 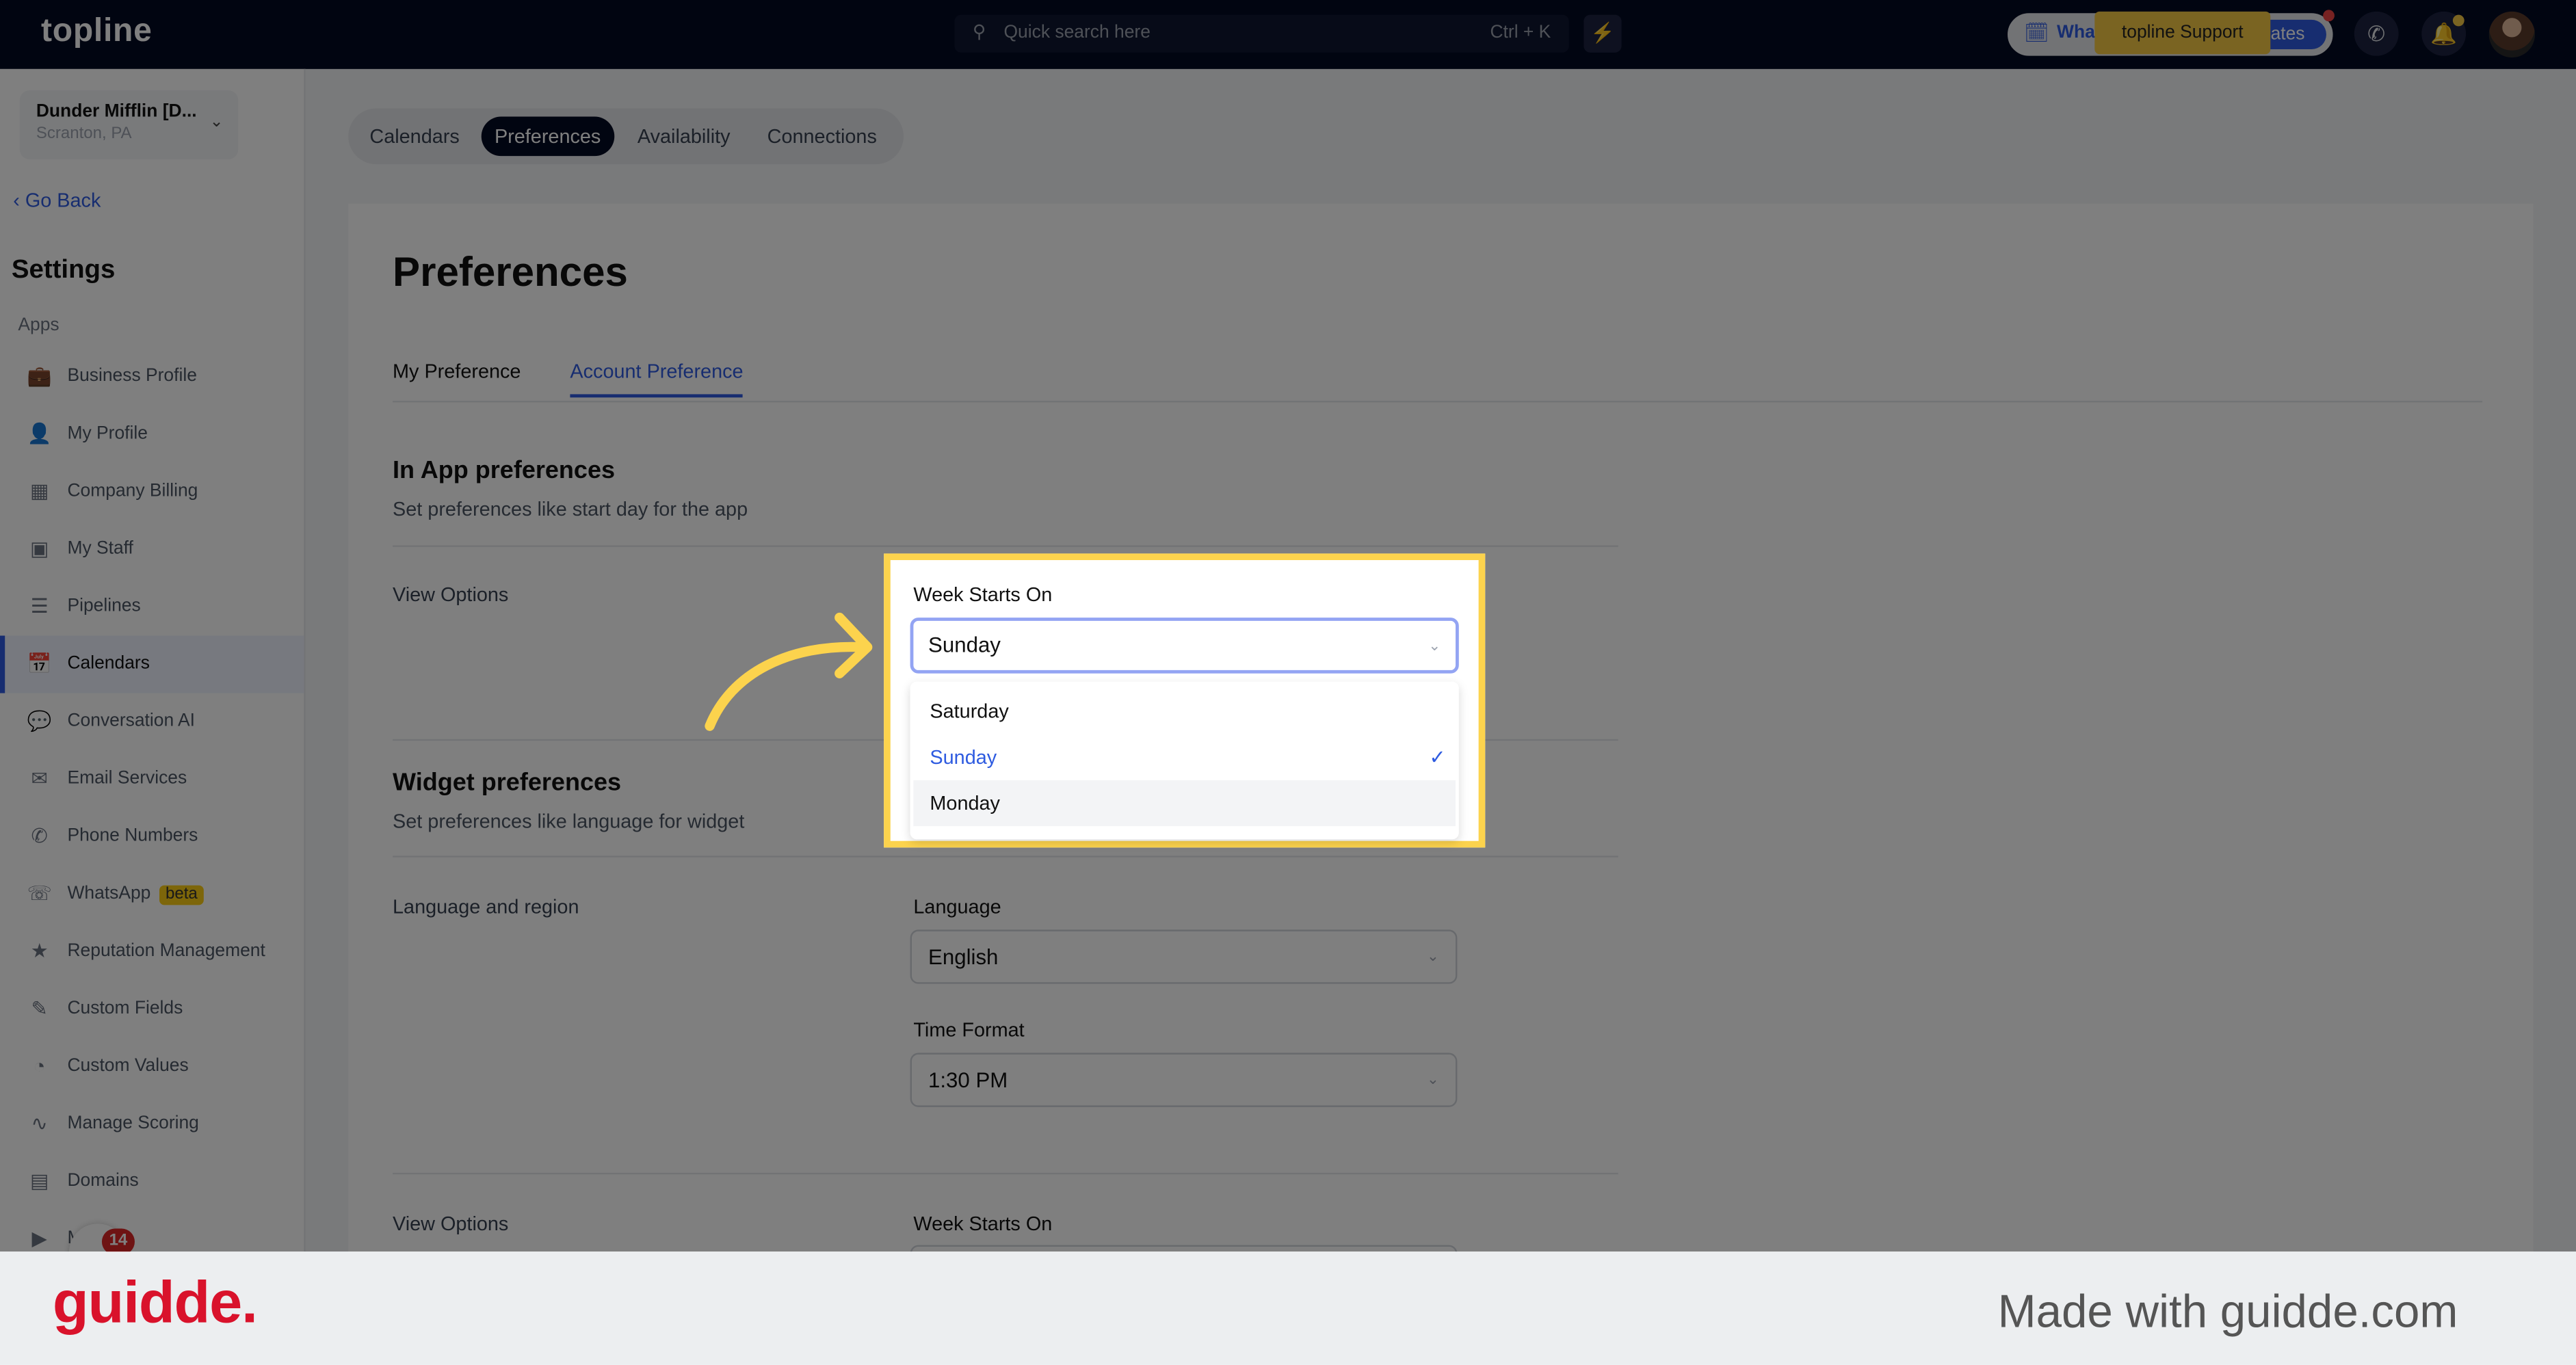 What do you see at coordinates (155, 1302) in the screenshot?
I see `guidde-logo: guidde.` at bounding box center [155, 1302].